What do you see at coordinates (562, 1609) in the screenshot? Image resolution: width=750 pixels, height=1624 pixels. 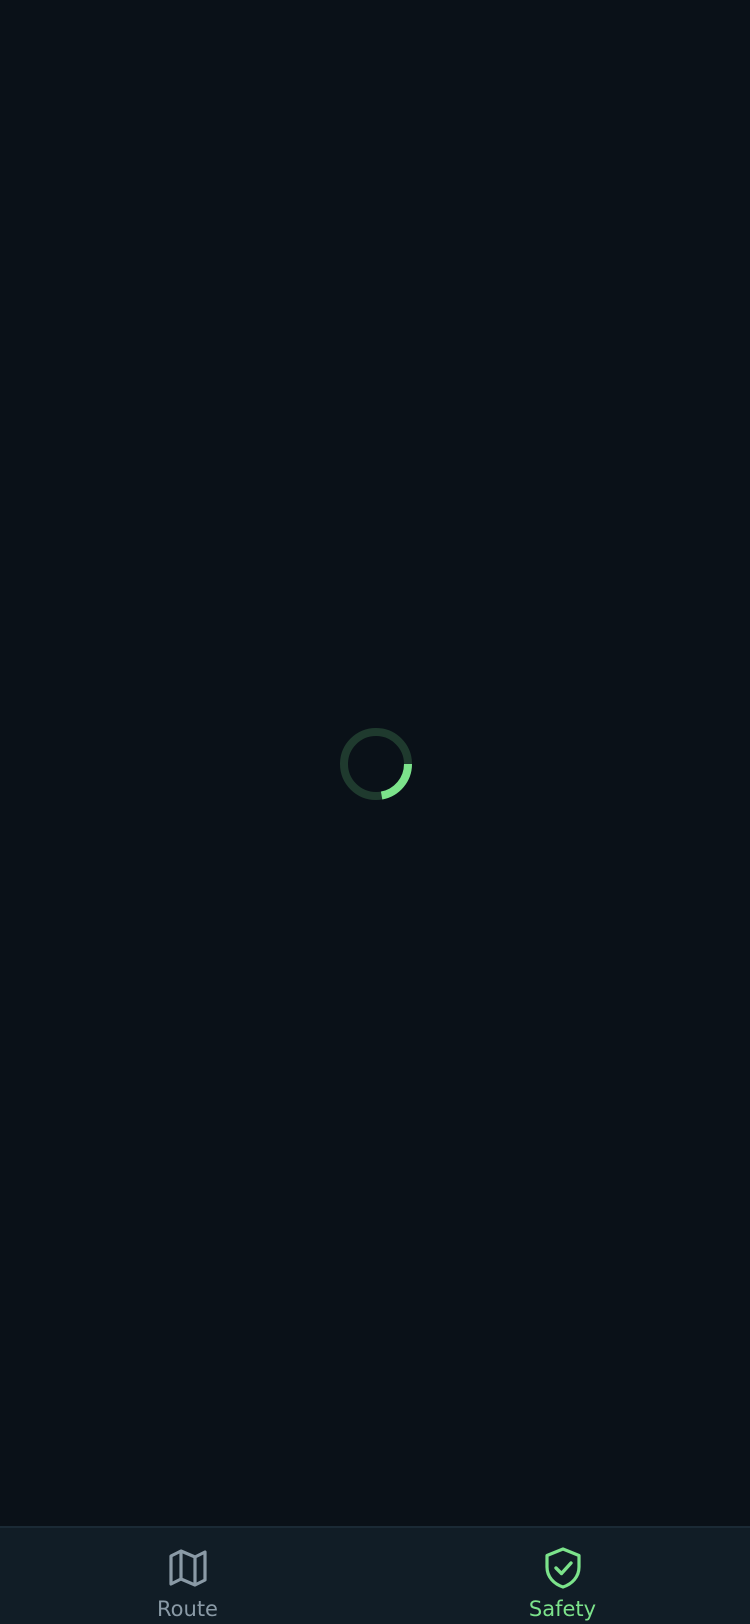 I see `tab-safety-label: Safety` at bounding box center [562, 1609].